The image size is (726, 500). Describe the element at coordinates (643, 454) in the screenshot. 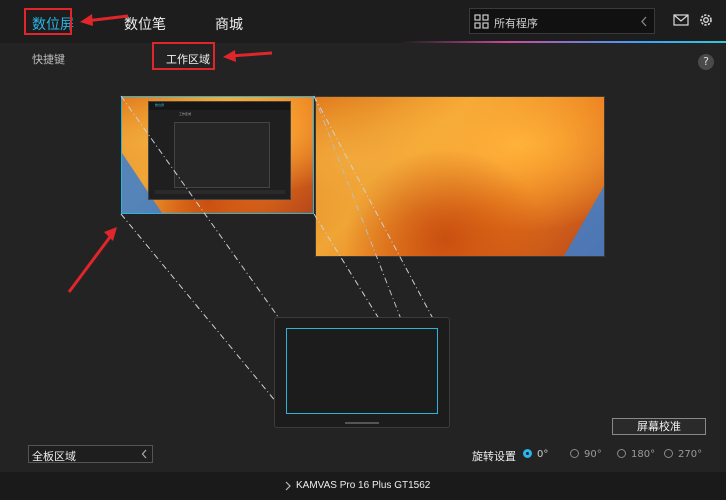

I see `rotation-label-180: 180°` at that location.